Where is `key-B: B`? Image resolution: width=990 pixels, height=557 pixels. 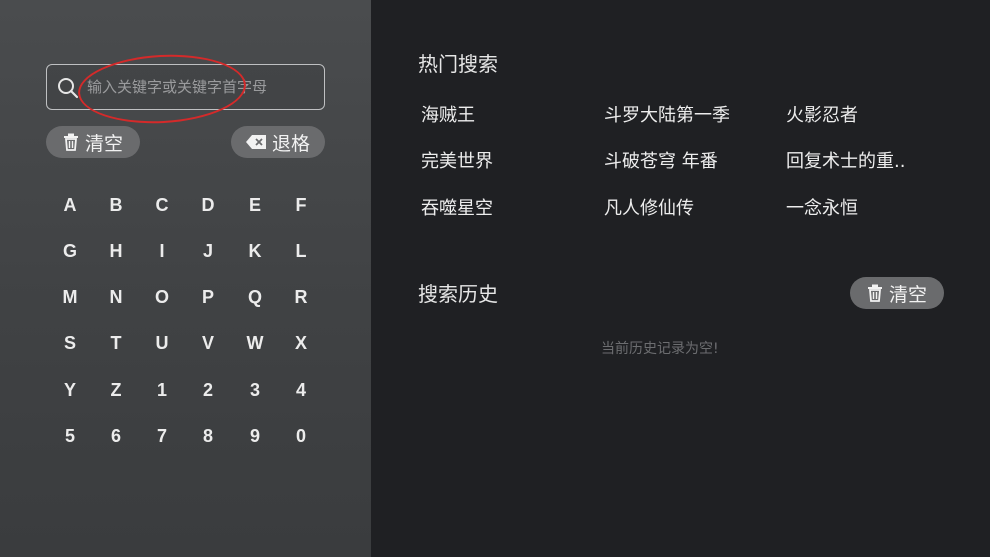
key-B: B is located at coordinates (116, 205).